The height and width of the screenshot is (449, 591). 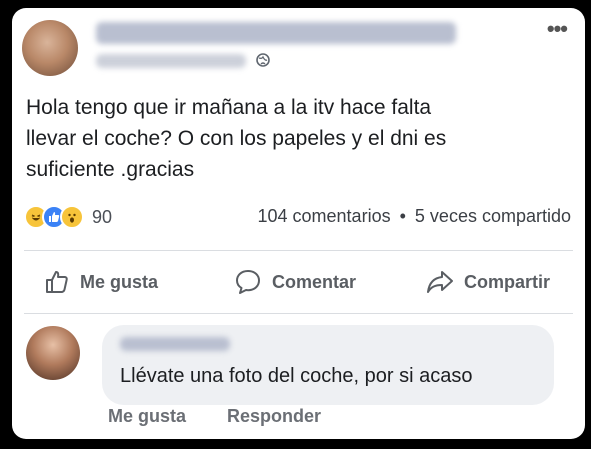 I want to click on like-button: Me gusta, so click(x=101, y=282).